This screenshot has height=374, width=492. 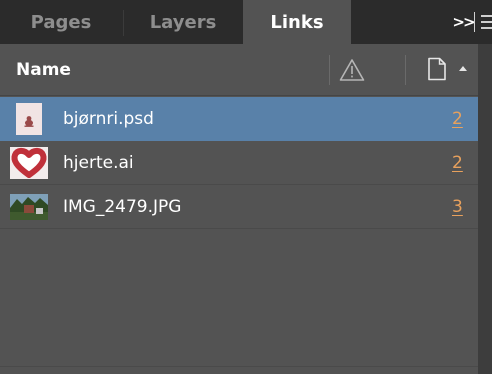 What do you see at coordinates (29, 207) in the screenshot?
I see `photo-thumbnail-icon` at bounding box center [29, 207].